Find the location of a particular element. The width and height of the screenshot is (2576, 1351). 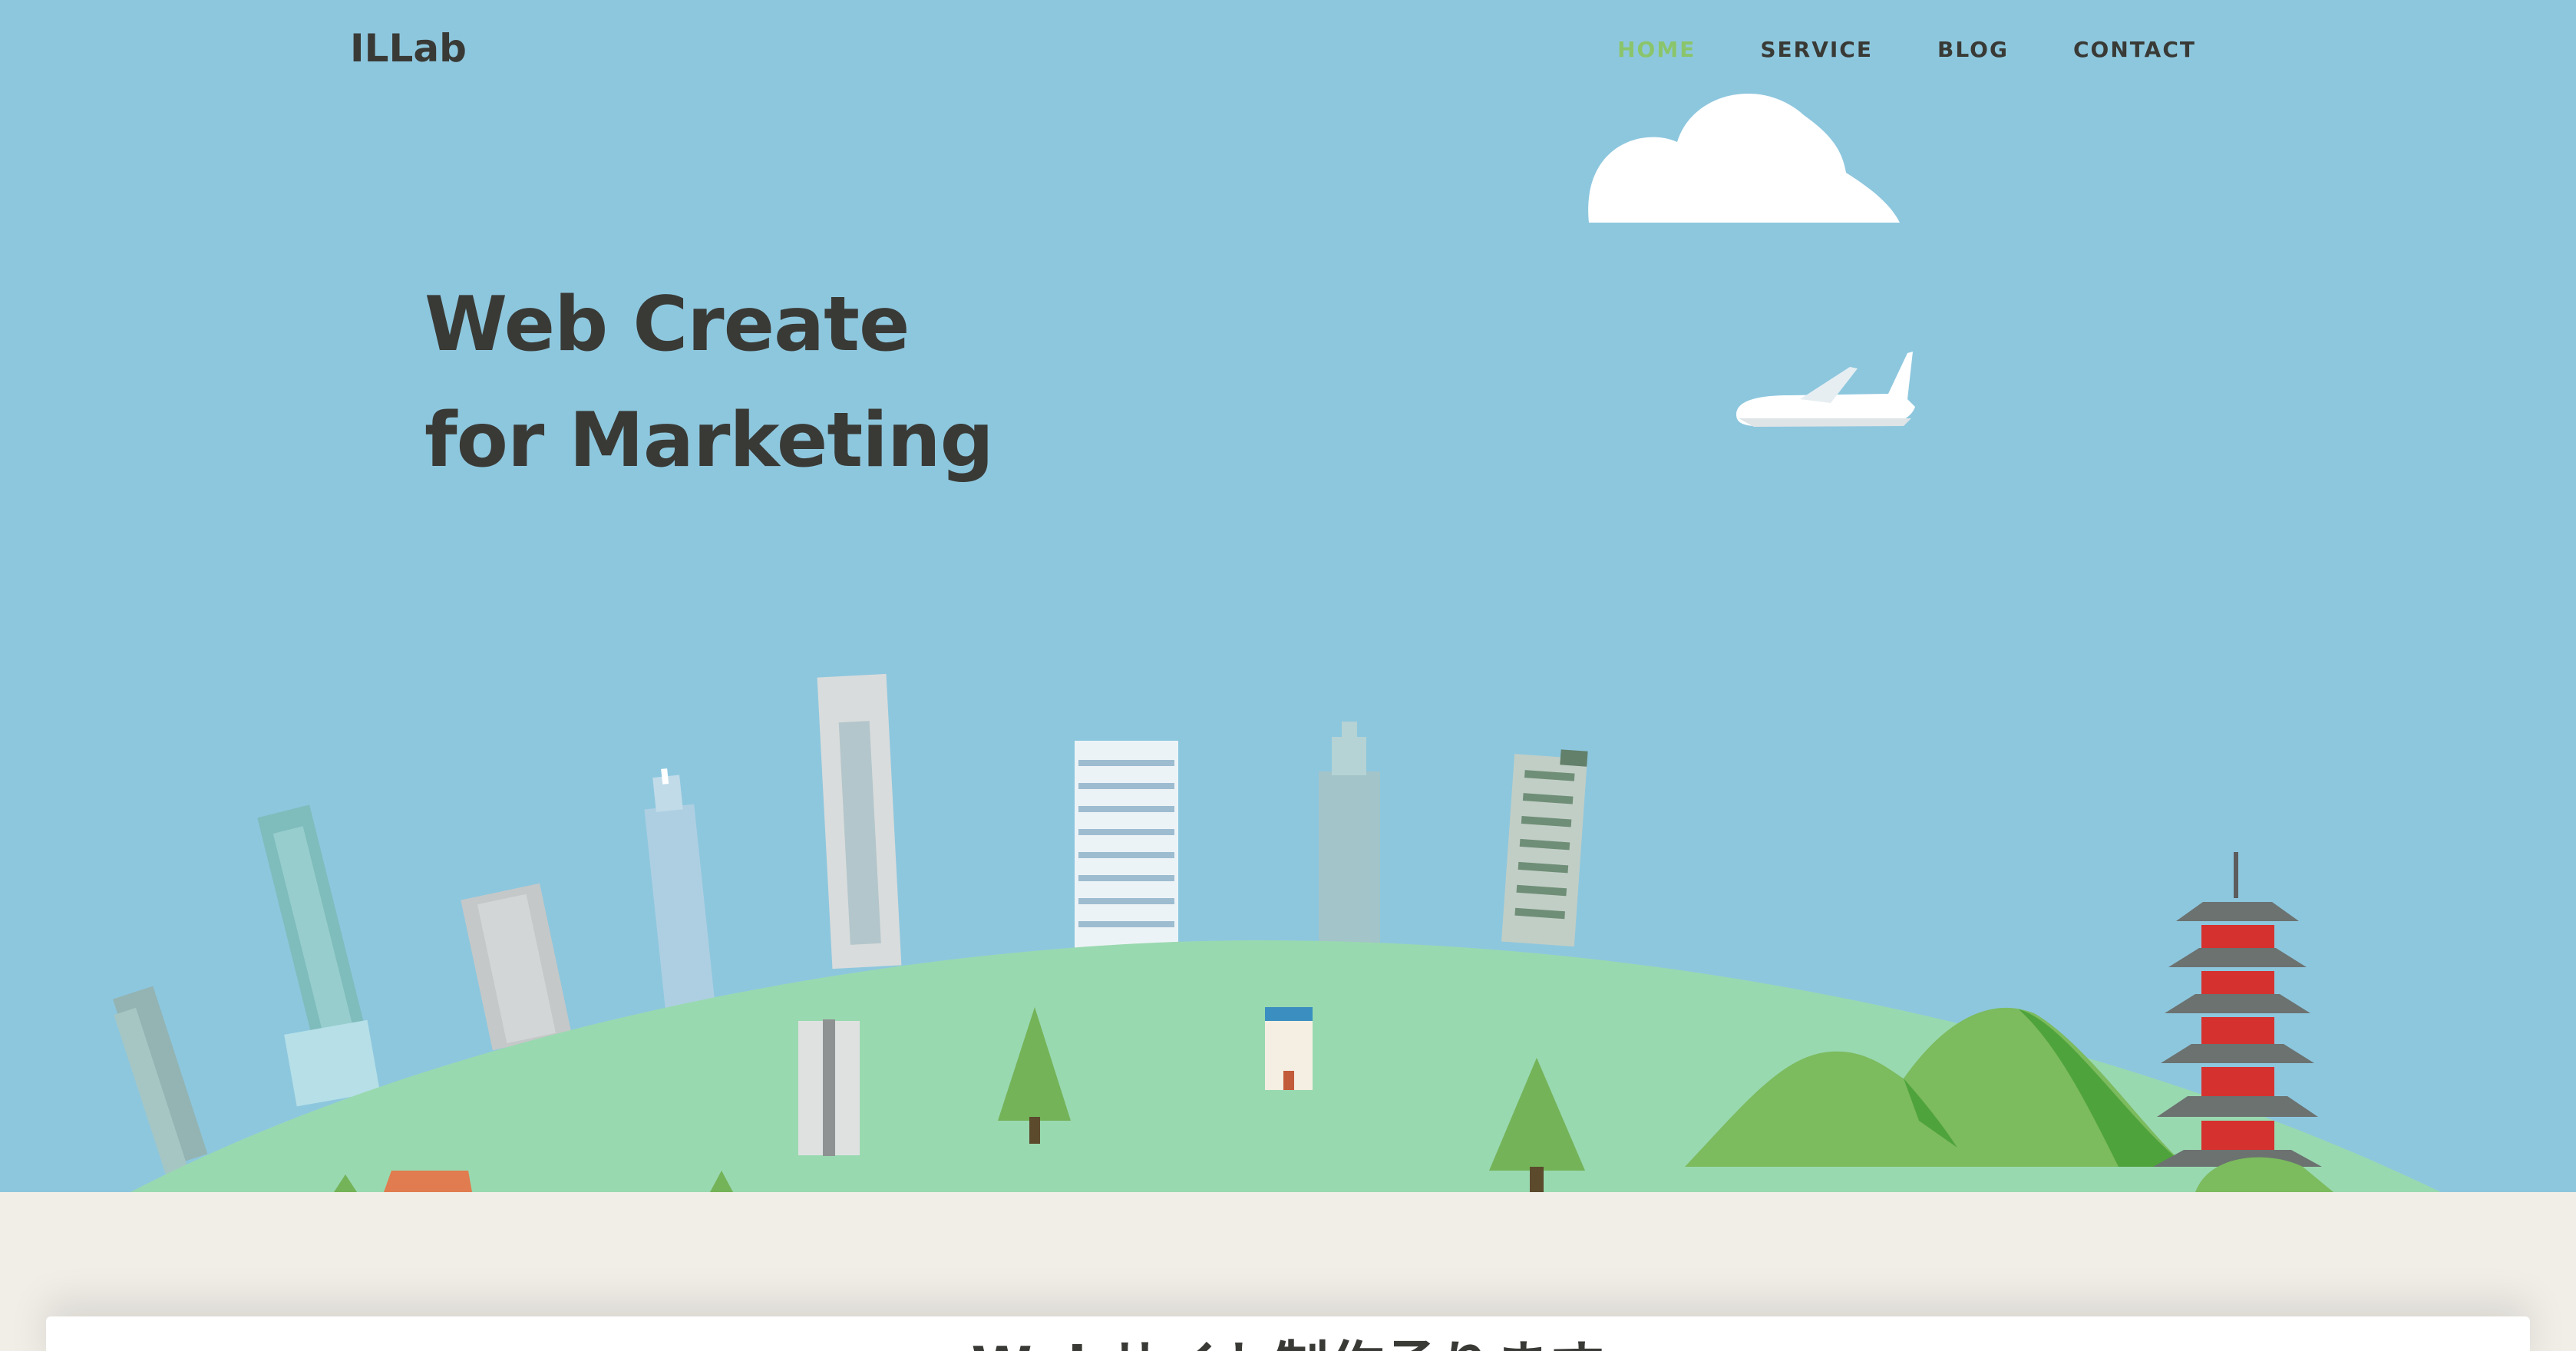

roof is located at coordinates (428, 1181).